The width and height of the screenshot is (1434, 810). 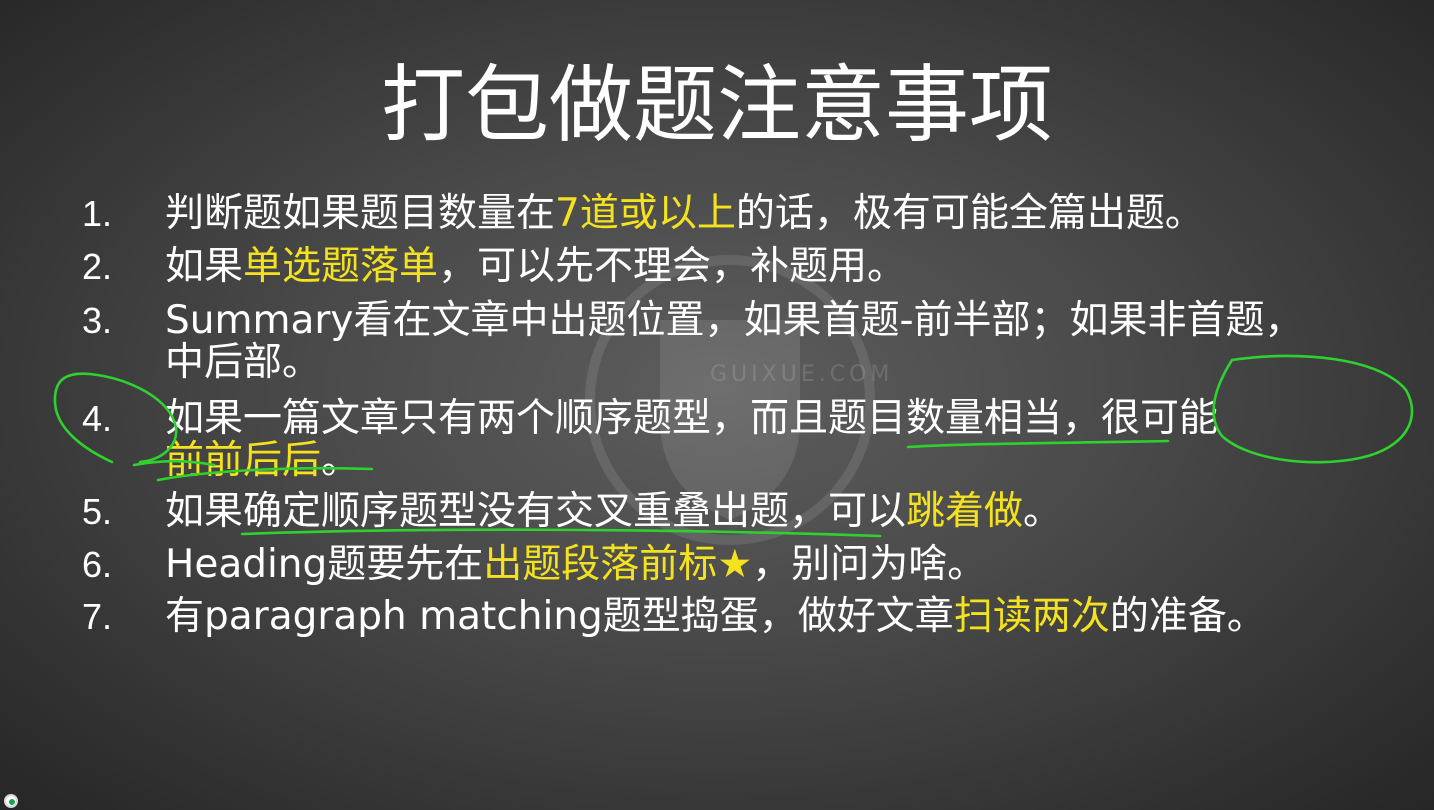 I want to click on item-number: 3., so click(x=97, y=320).